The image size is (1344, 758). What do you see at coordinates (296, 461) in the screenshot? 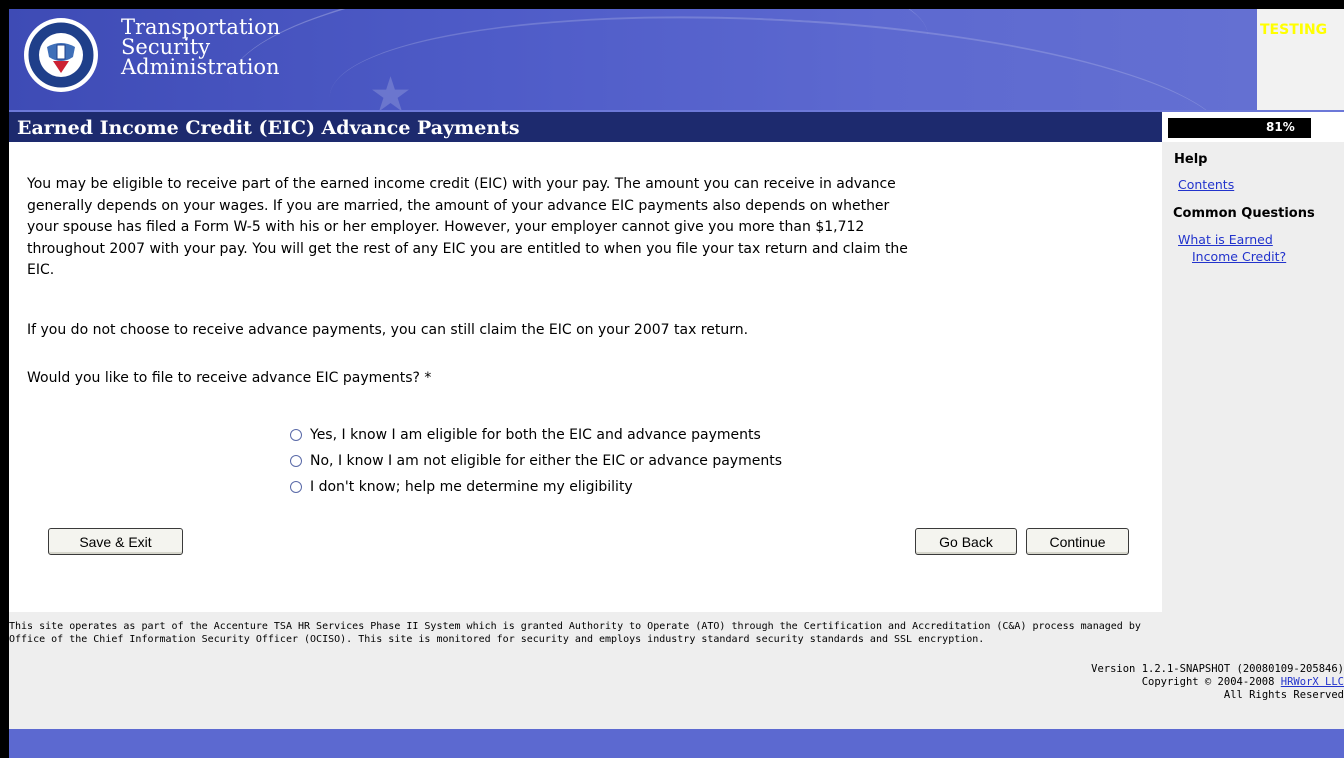
I see `radio-no` at bounding box center [296, 461].